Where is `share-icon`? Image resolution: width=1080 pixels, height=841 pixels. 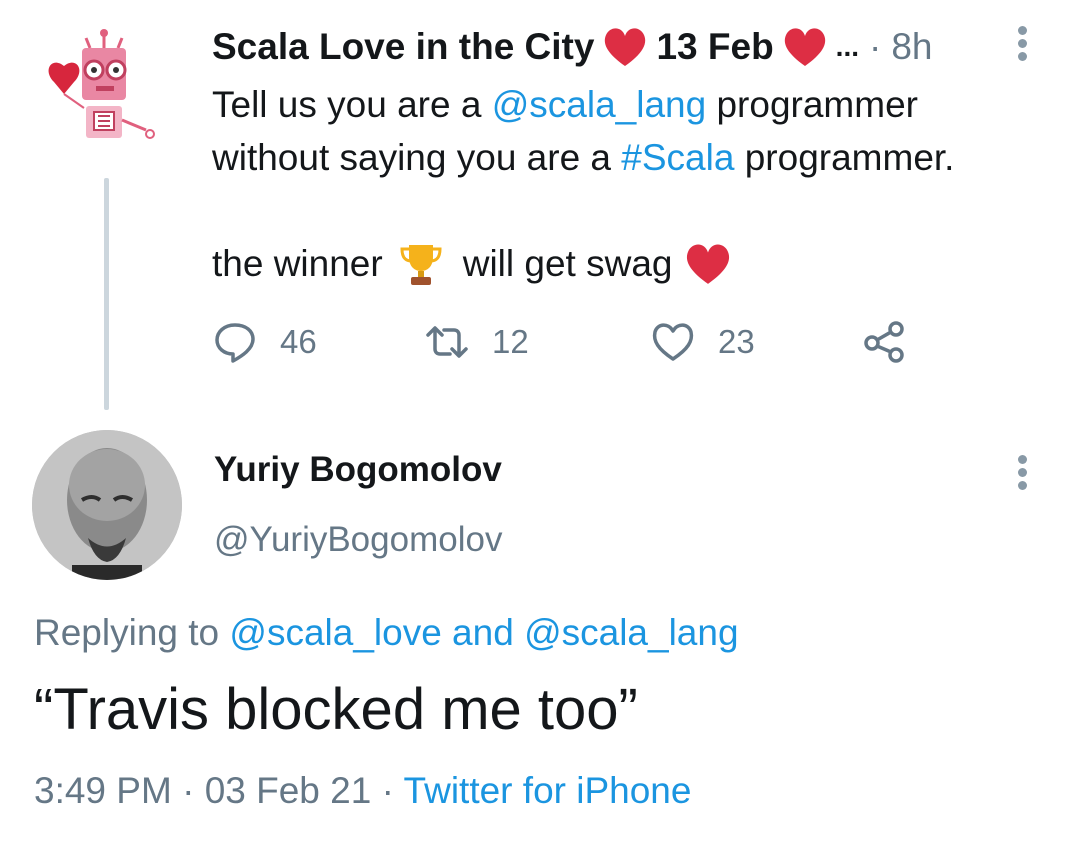 share-icon is located at coordinates (884, 342).